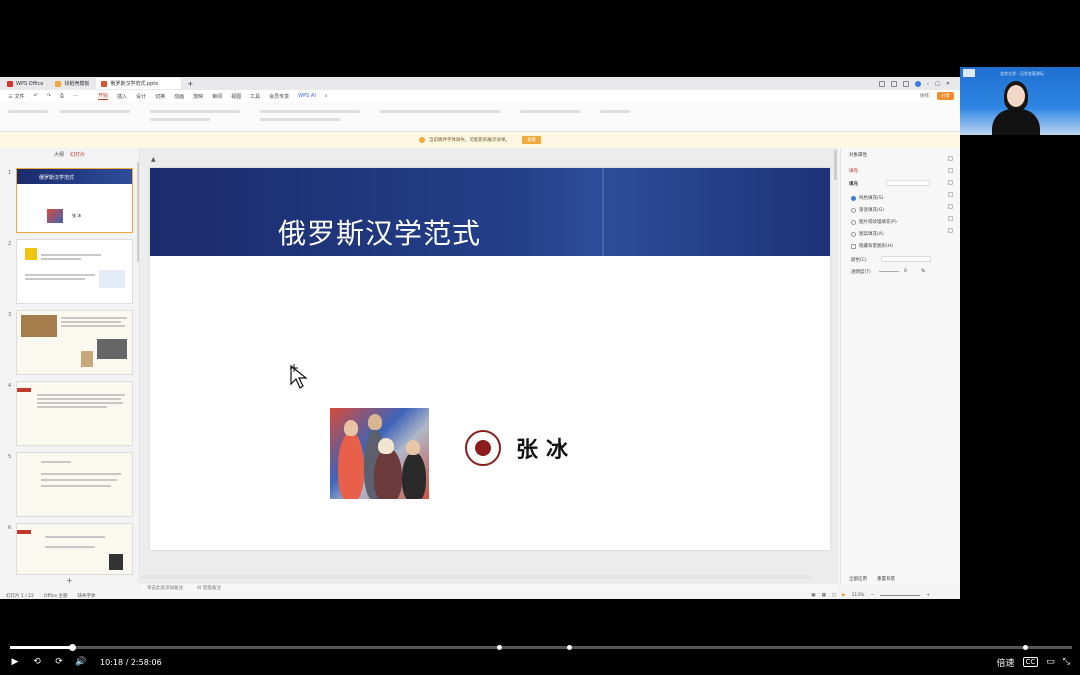  What do you see at coordinates (843, 595) in the screenshot?
I see `play-slideshow-icon: ▶` at bounding box center [843, 595].